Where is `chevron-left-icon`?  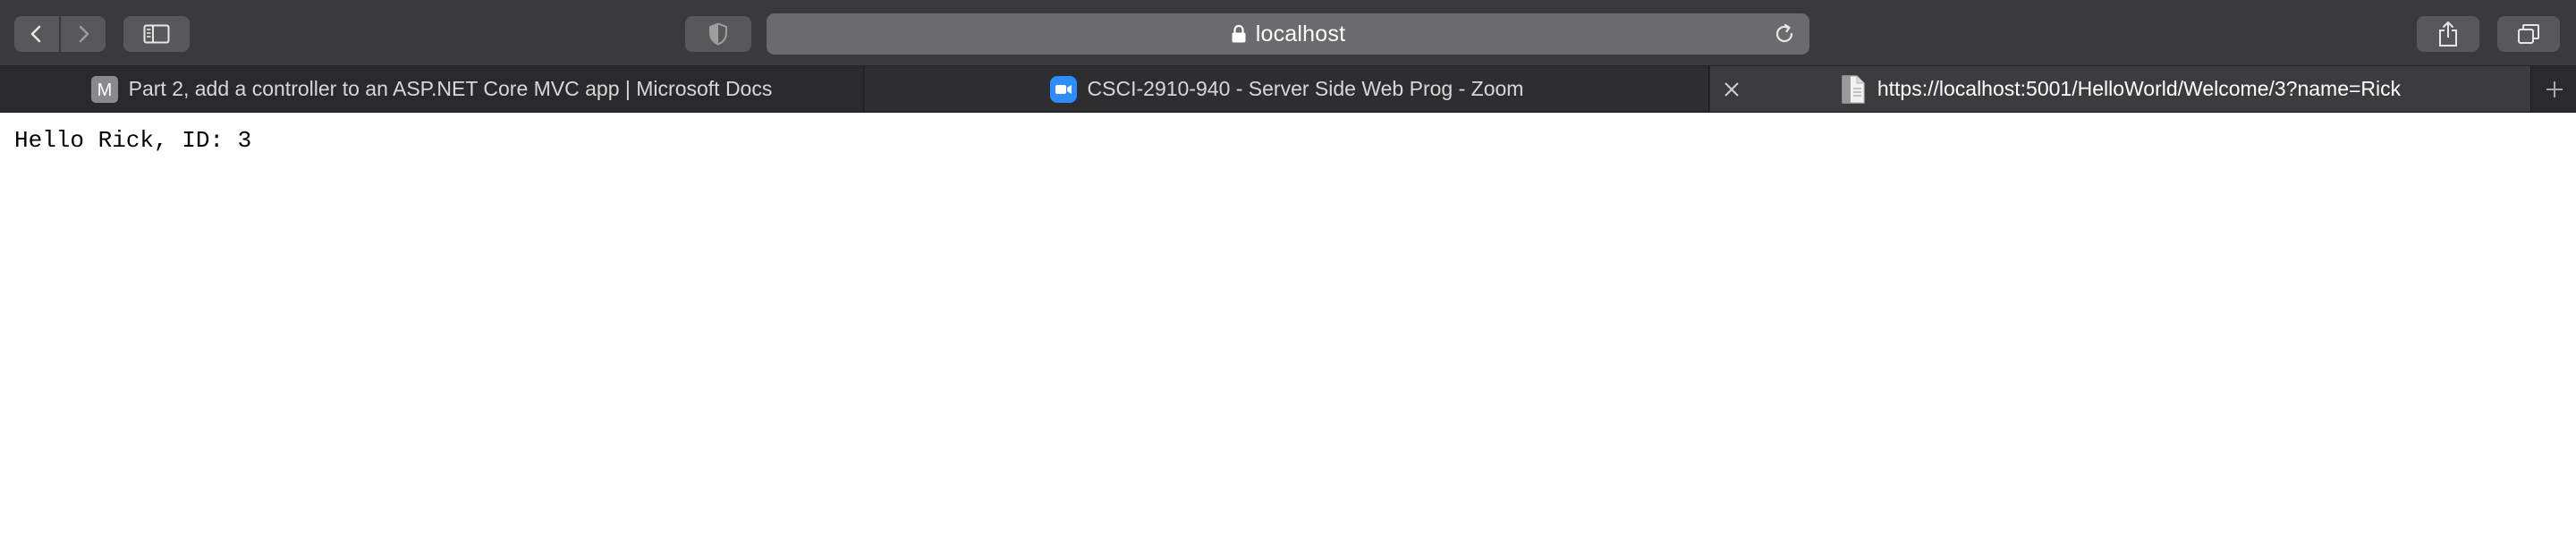 chevron-left-icon is located at coordinates (35, 34).